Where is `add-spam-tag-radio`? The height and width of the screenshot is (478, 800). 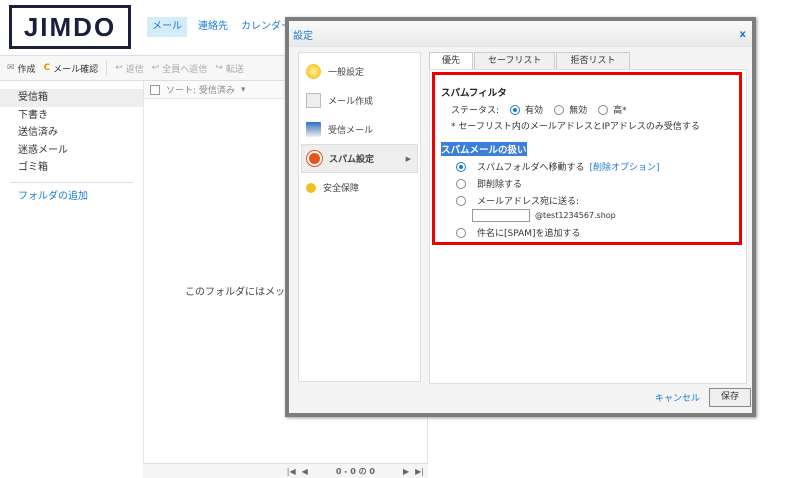 add-spam-tag-radio is located at coordinates (461, 232).